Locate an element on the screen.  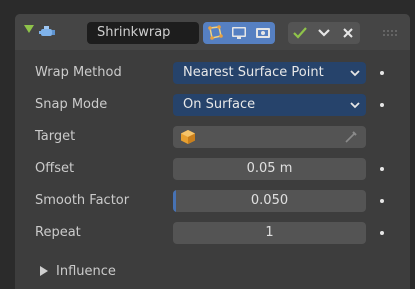
display-toggle-group is located at coordinates (239, 33).